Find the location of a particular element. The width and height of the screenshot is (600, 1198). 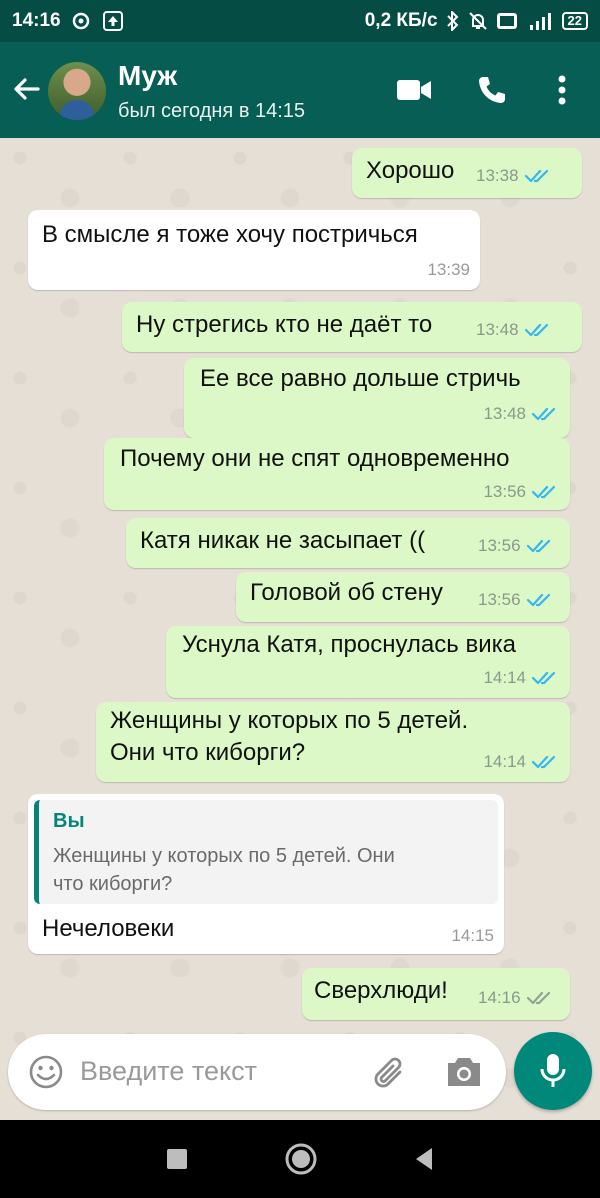

message-text: Ну стрегись кто не даёт то is located at coordinates (284, 324).